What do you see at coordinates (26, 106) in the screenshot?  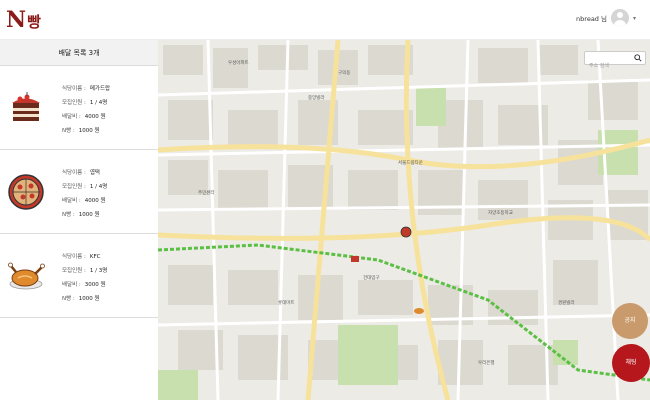 I see `cake-icon` at bounding box center [26, 106].